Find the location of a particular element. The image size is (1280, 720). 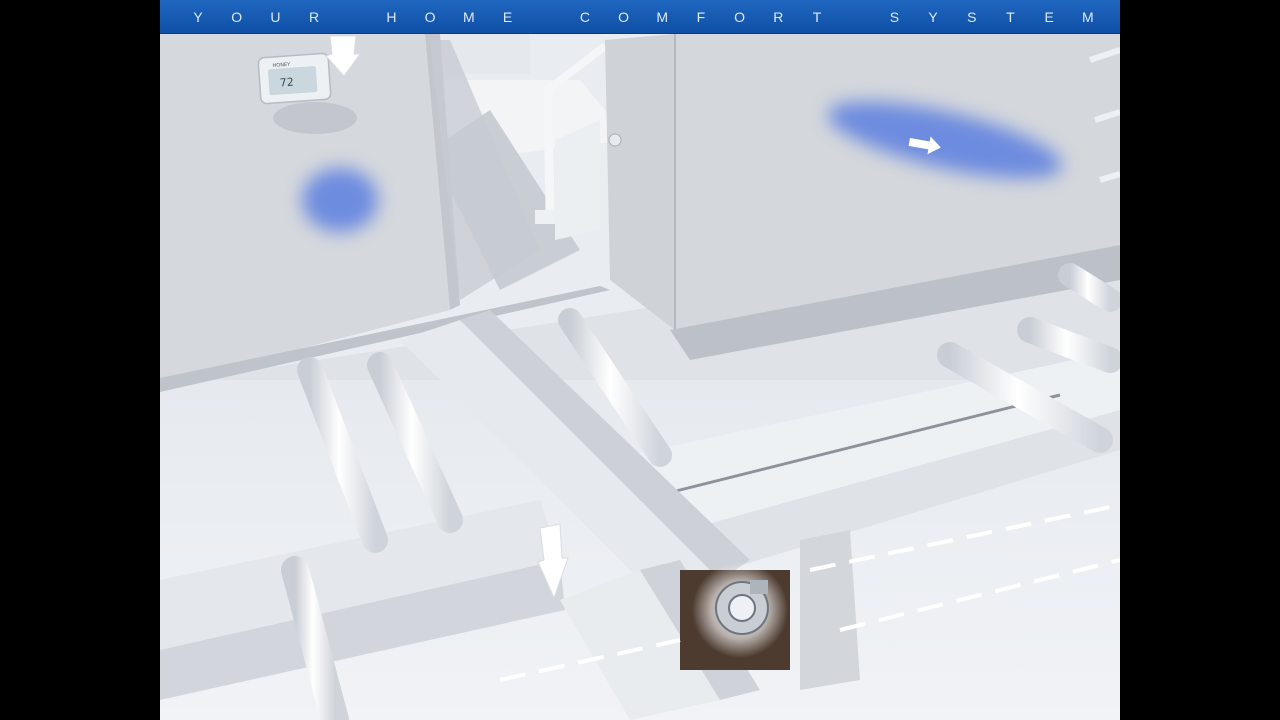

title-bar: YOURHOMECOMFORTSYSTEM is located at coordinates (640, 17).